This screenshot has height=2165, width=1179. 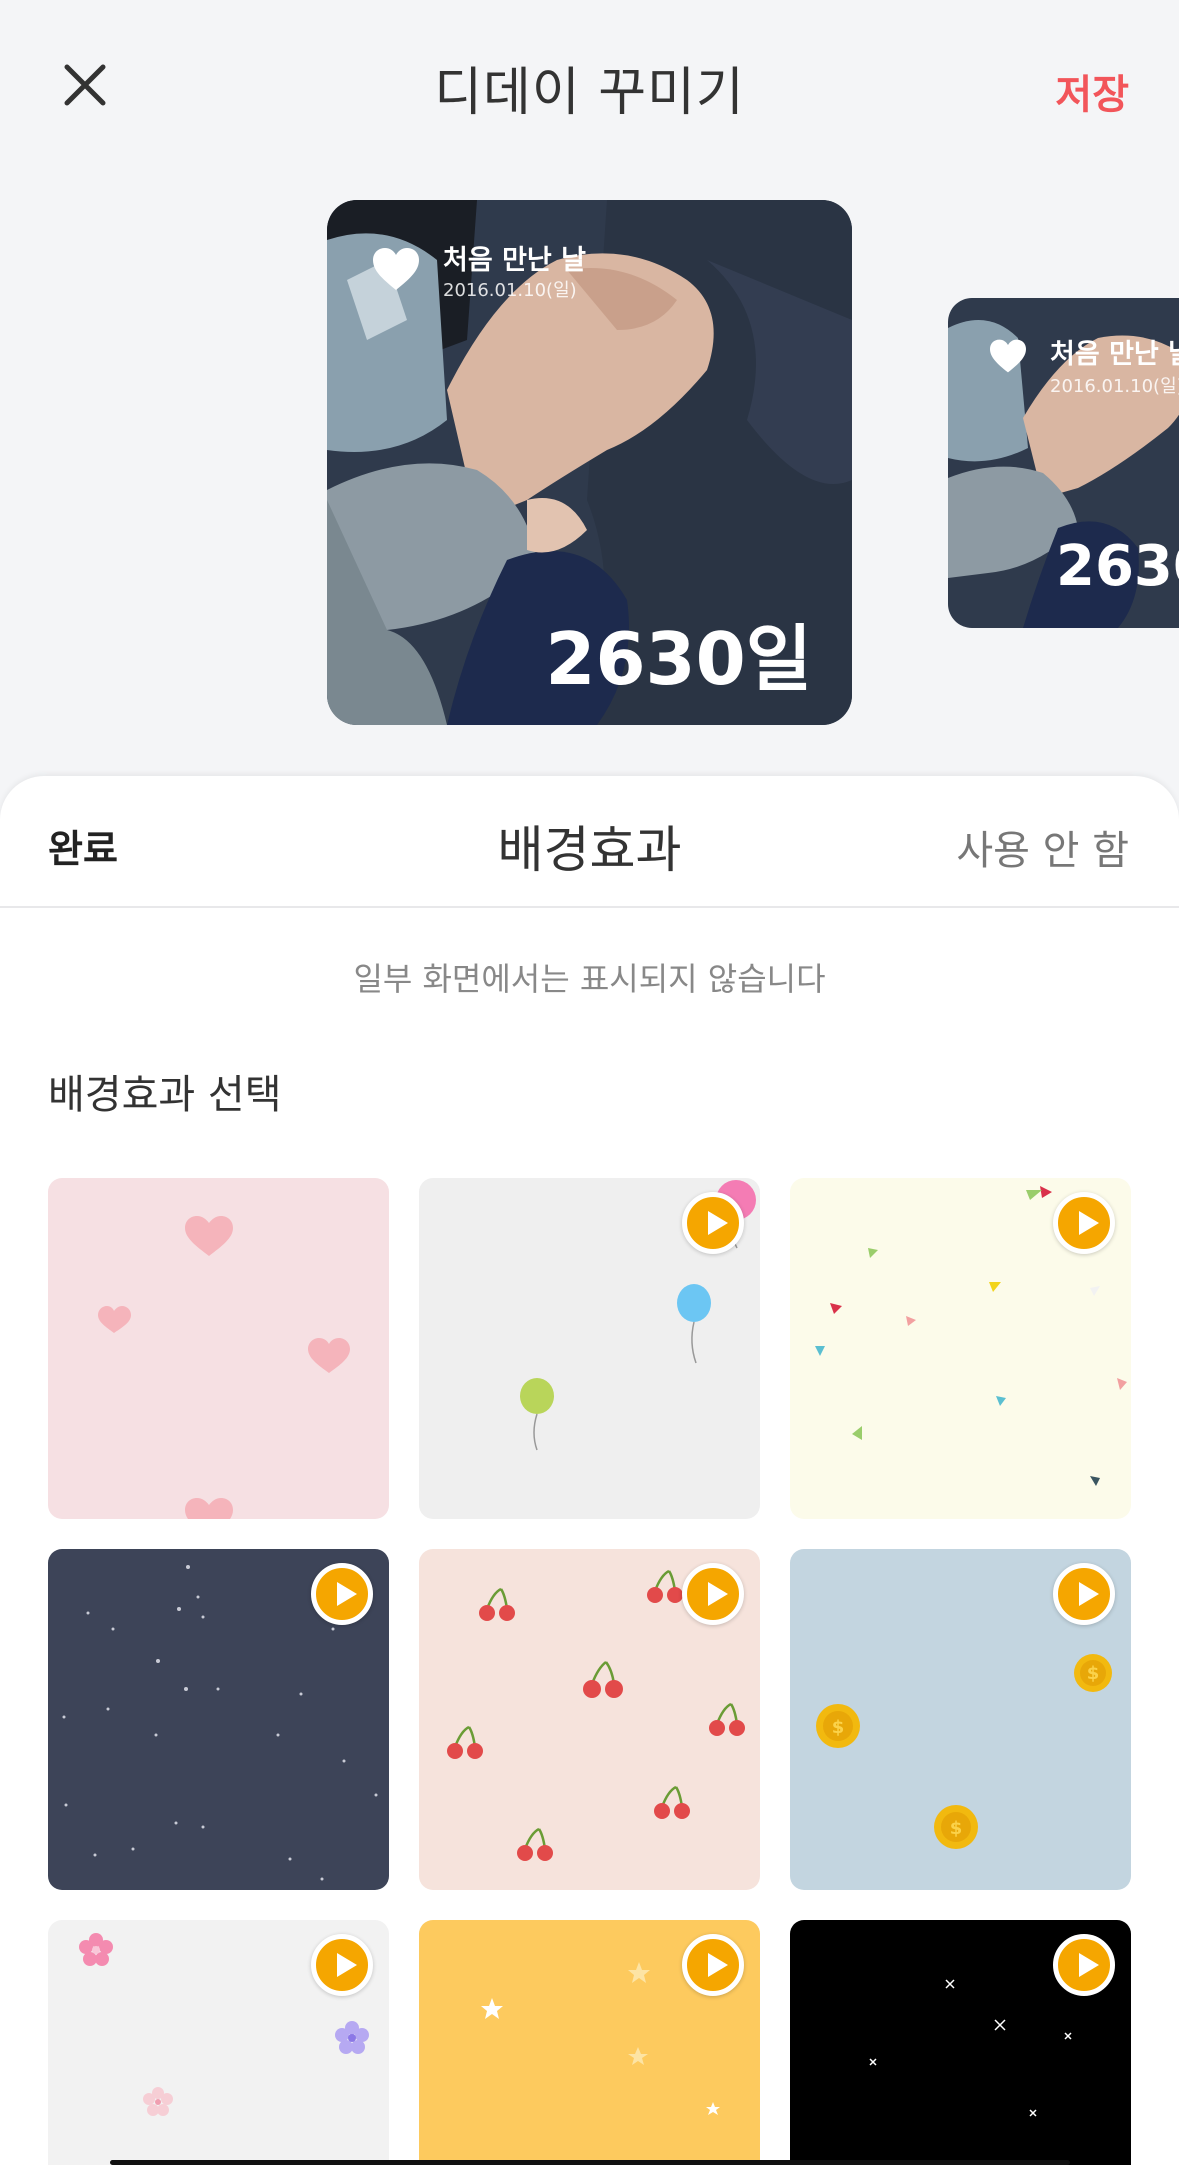 What do you see at coordinates (218, 1719) in the screenshot?
I see `effect-tile-night-stars` at bounding box center [218, 1719].